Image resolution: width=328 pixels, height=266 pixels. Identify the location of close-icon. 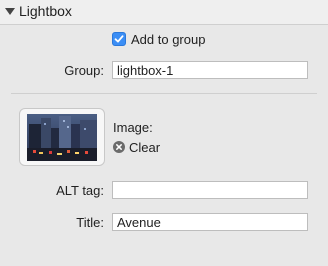
(119, 147).